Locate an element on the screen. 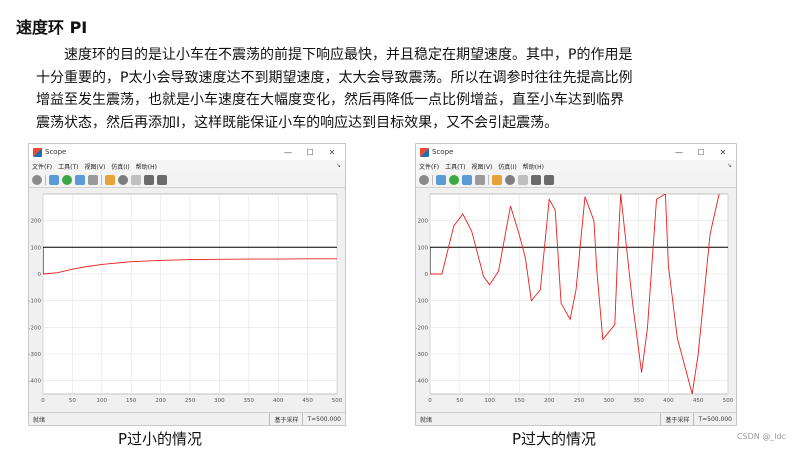 The image size is (800, 450). toolbar is located at coordinates (576, 180).